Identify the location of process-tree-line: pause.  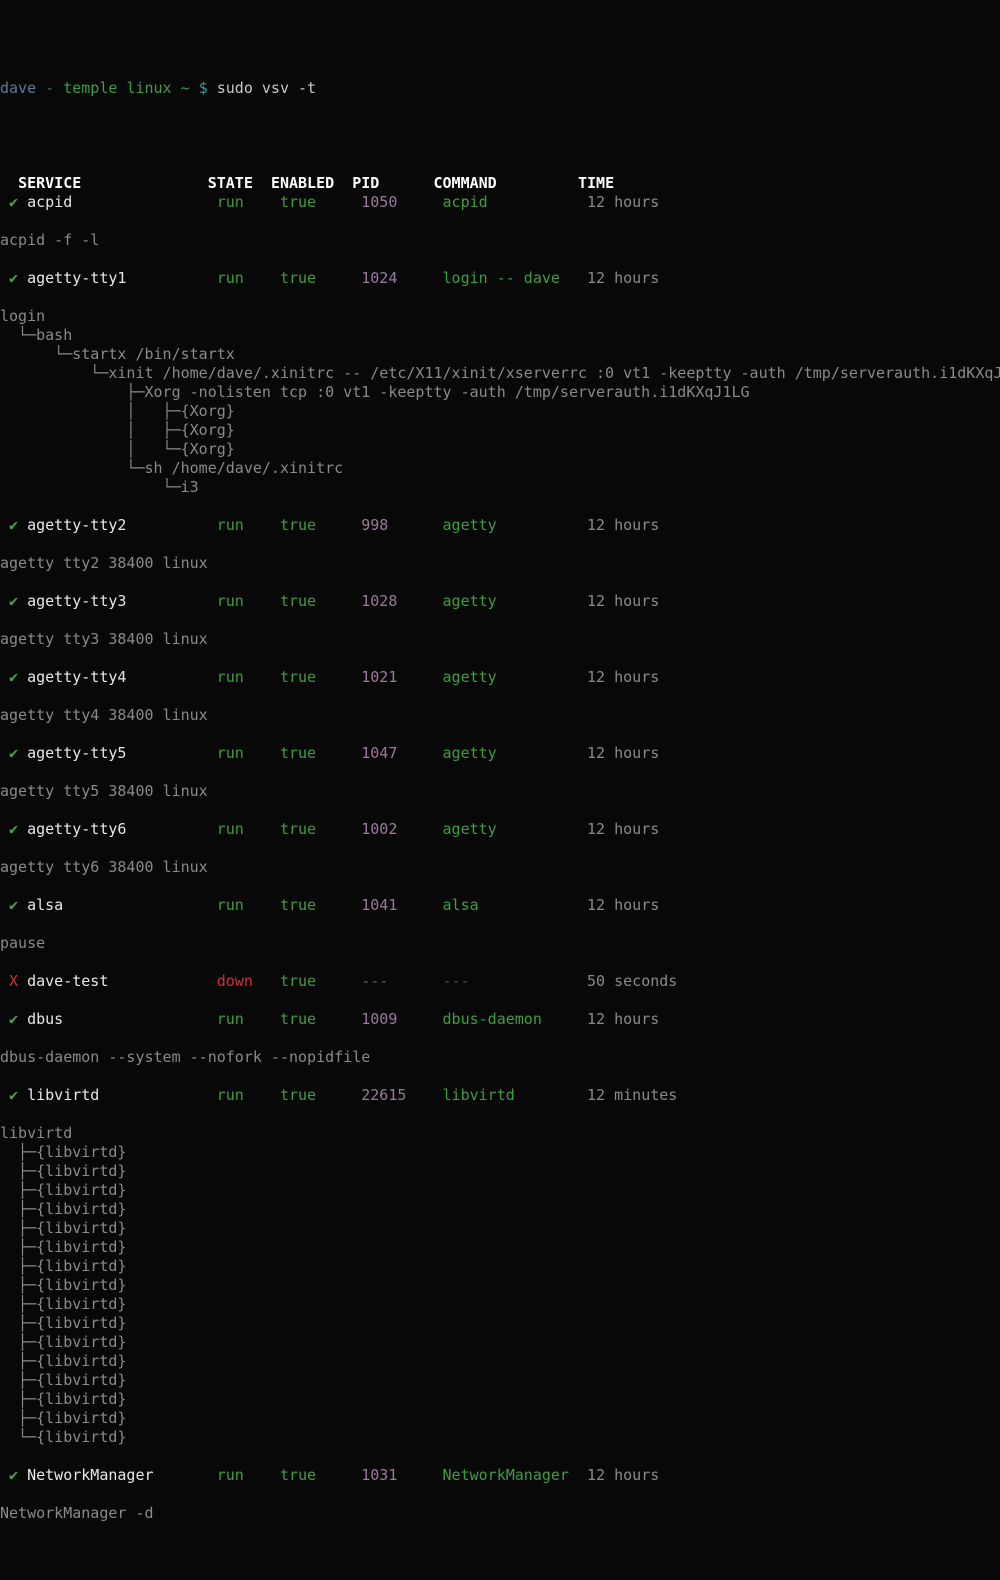
(23, 943).